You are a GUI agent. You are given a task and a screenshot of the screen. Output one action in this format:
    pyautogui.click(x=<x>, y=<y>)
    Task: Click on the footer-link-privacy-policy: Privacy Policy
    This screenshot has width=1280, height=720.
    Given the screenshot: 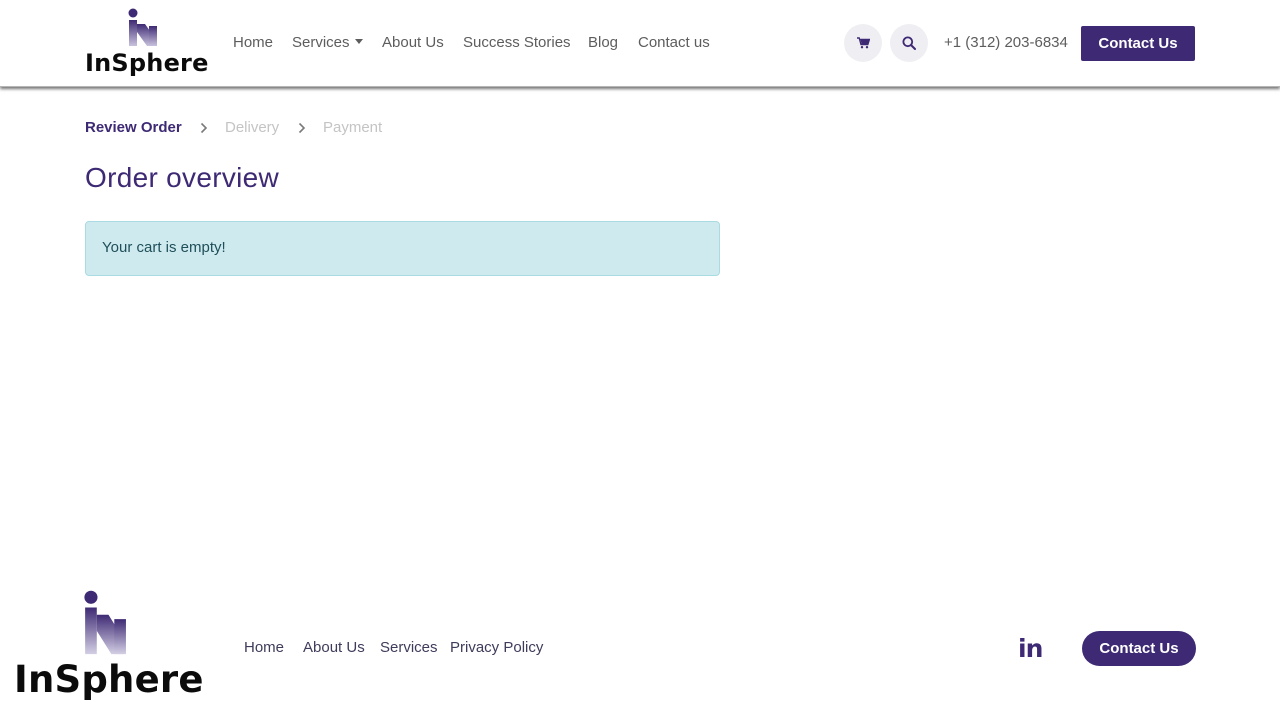 What is the action you would take?
    pyautogui.click(x=496, y=647)
    